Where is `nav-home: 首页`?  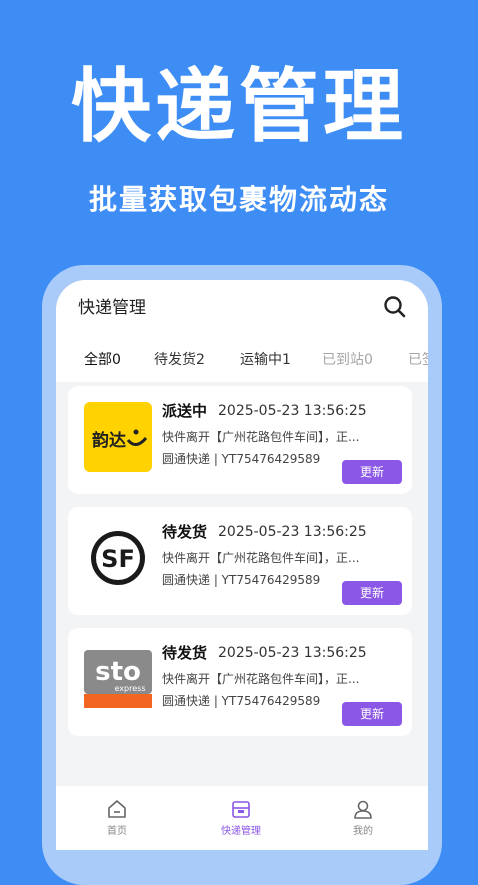
nav-home: 首页 is located at coordinates (117, 819).